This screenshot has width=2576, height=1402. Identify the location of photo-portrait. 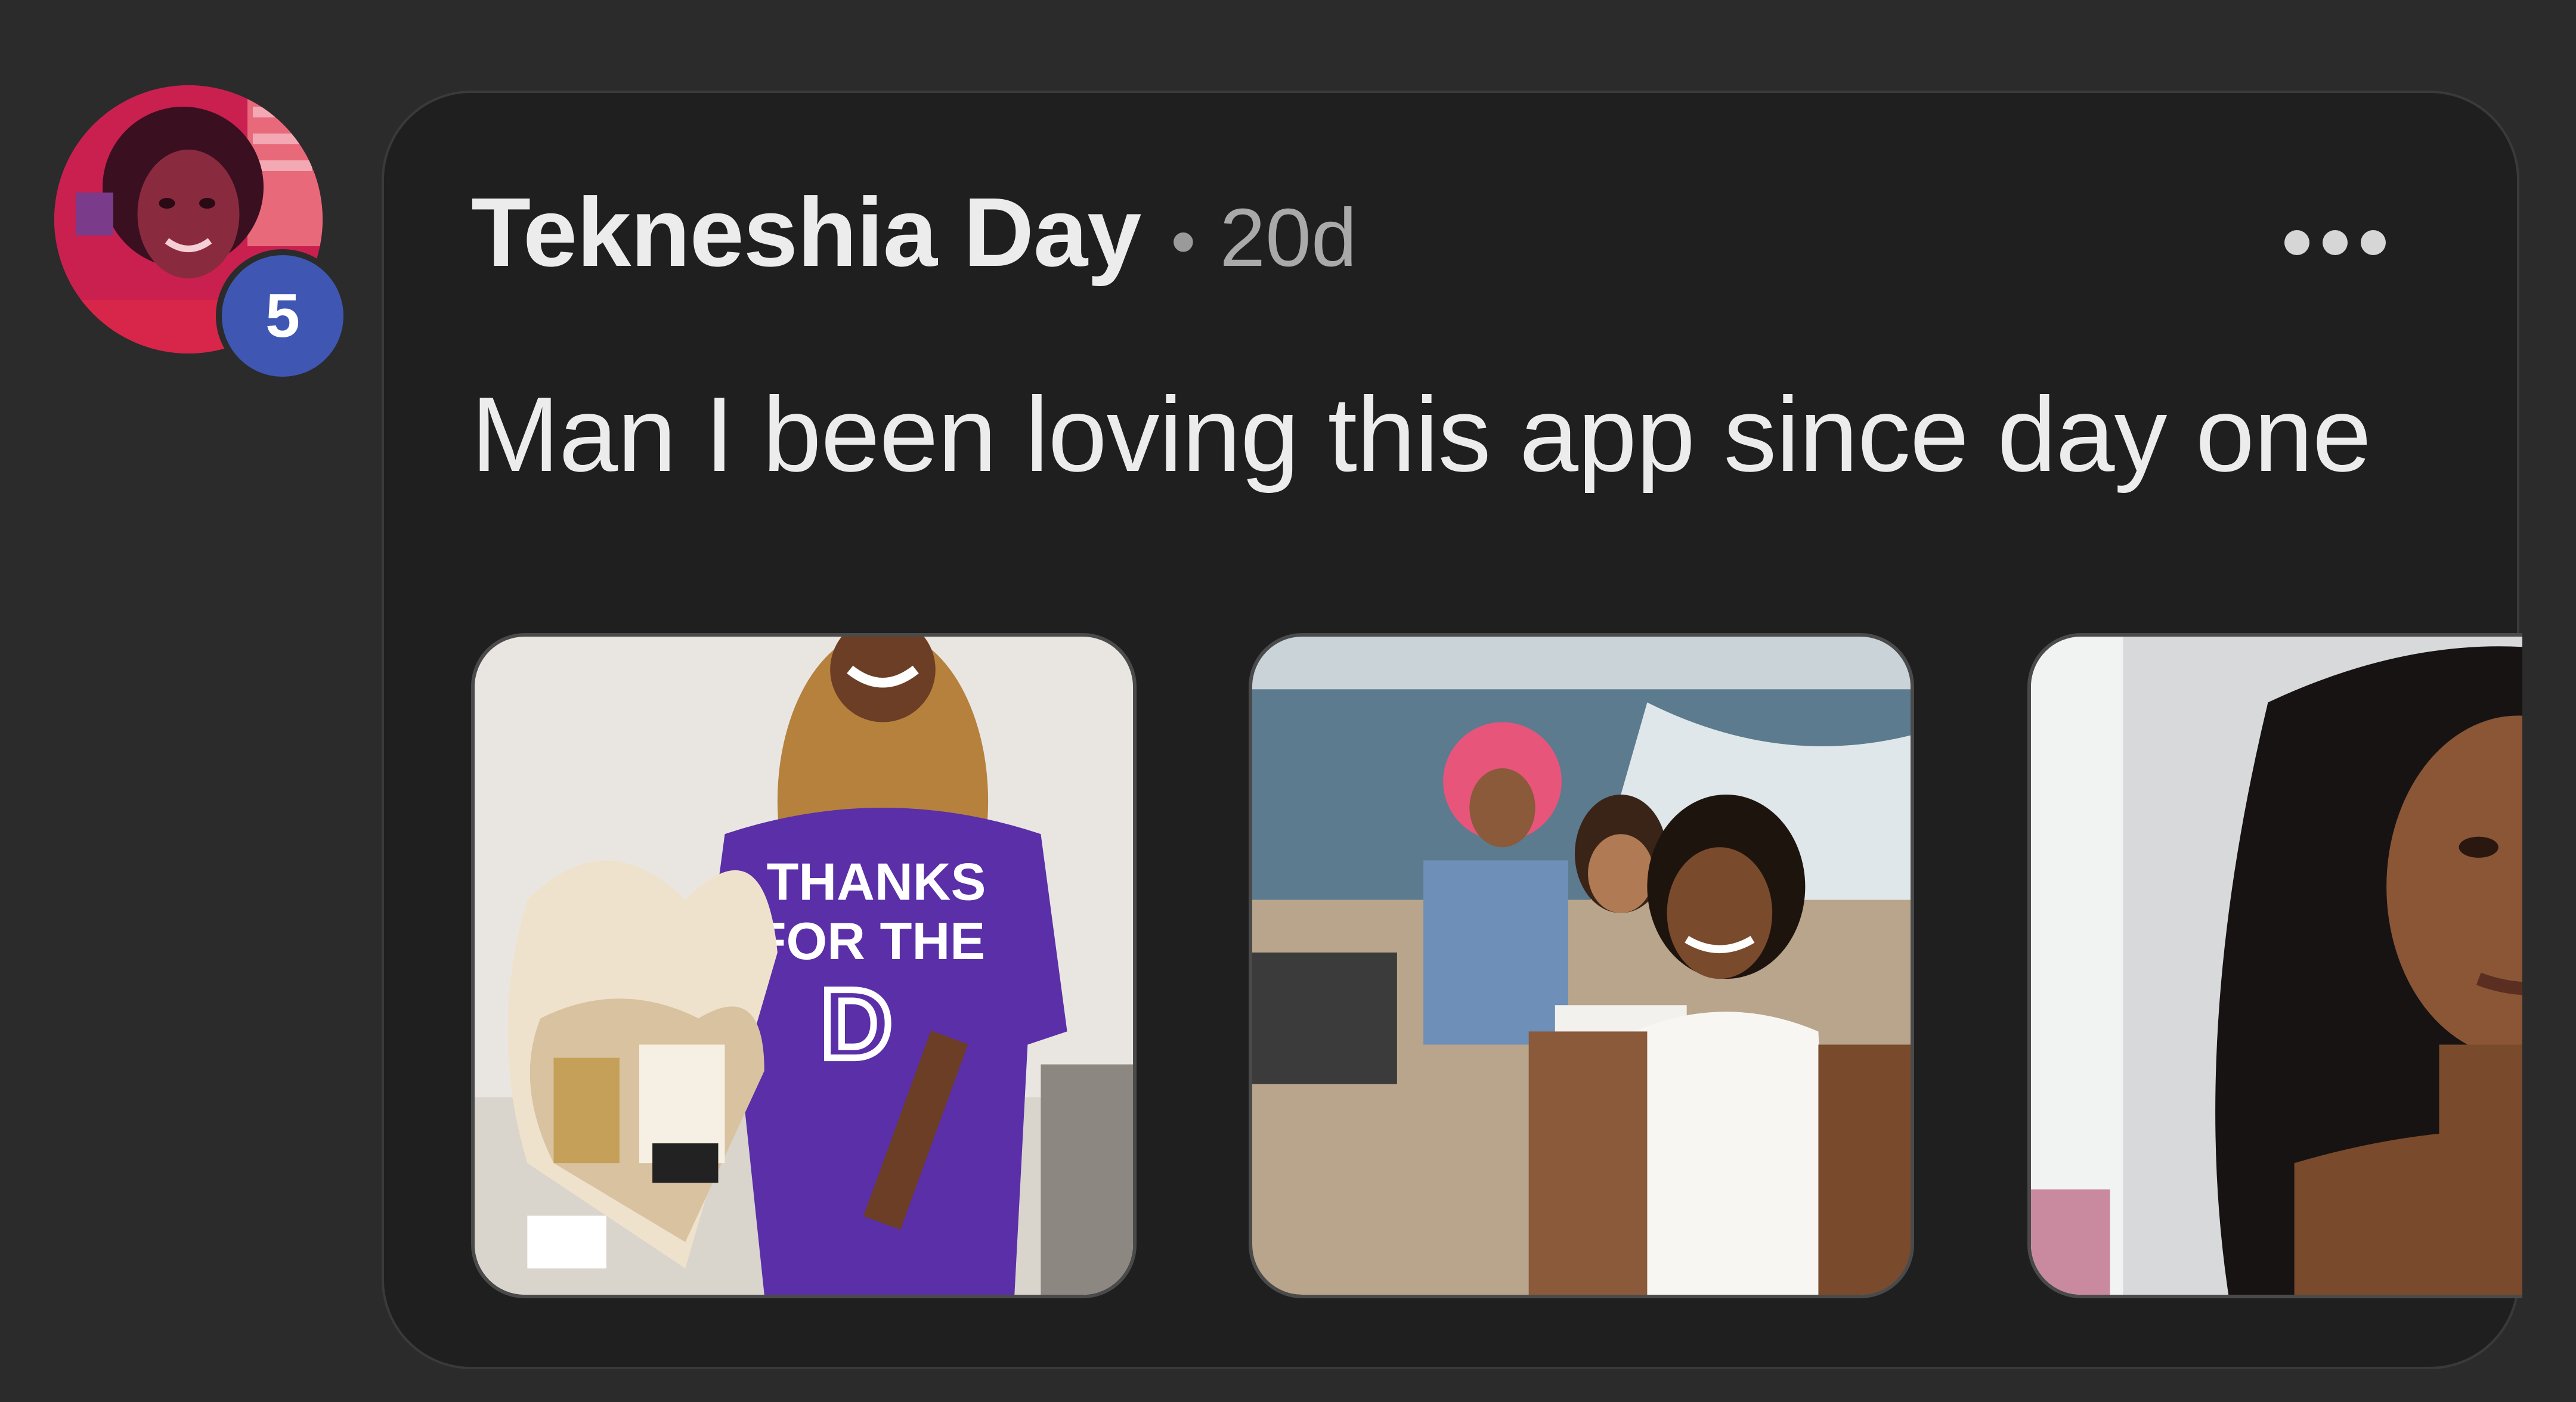
(2276, 966).